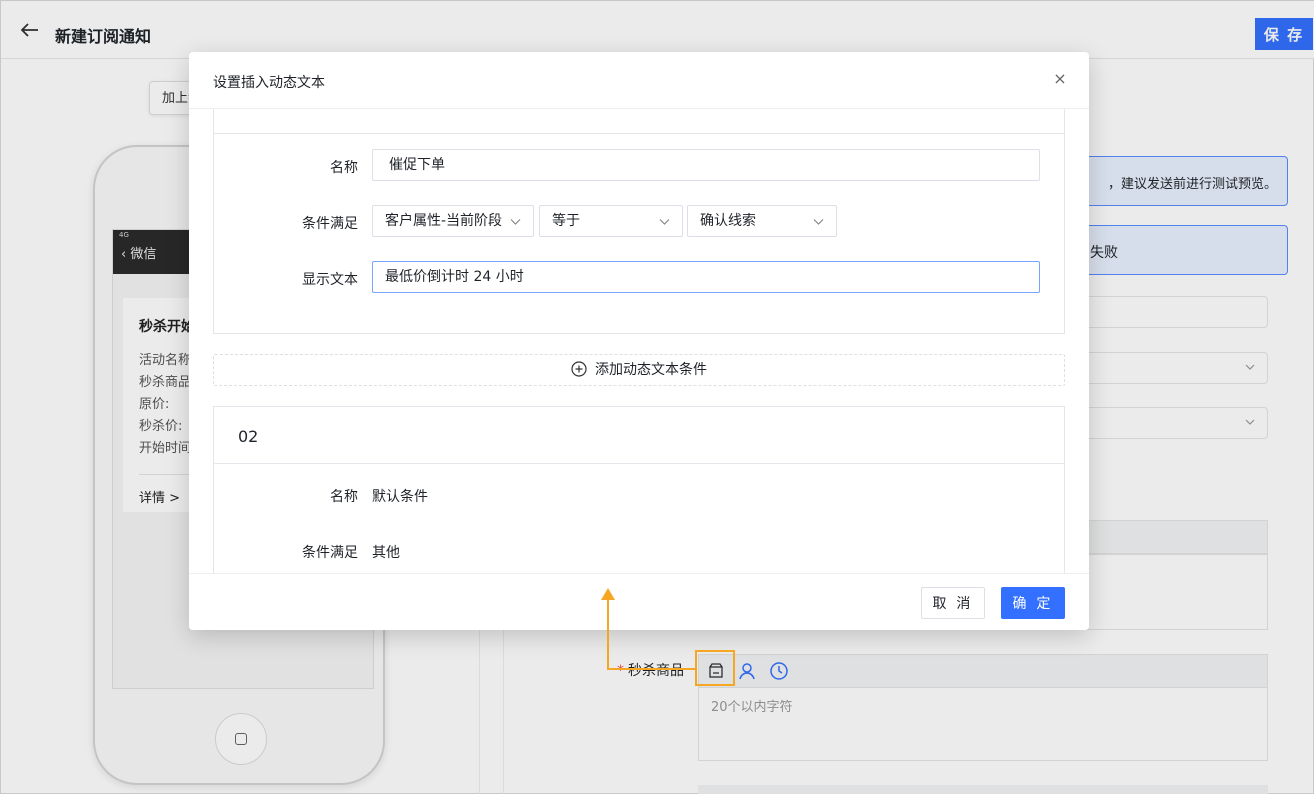 This screenshot has width=1314, height=794. Describe the element at coordinates (386, 553) in the screenshot. I see `condition-value: 其他` at that location.